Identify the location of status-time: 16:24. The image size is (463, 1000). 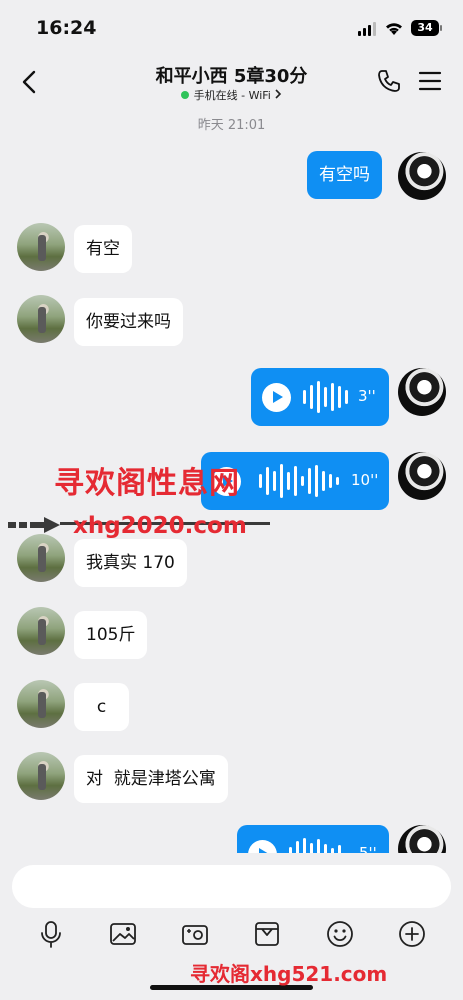
(66, 28).